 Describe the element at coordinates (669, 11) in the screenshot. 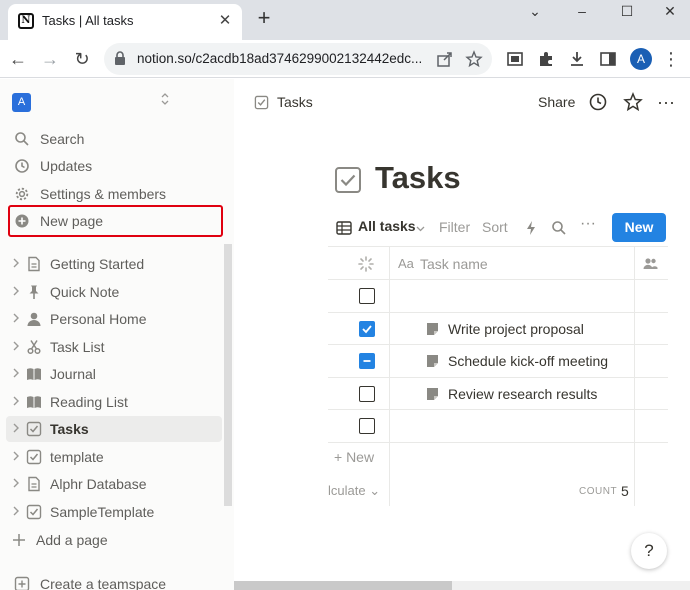

I see `window-close-icon: ✕` at that location.